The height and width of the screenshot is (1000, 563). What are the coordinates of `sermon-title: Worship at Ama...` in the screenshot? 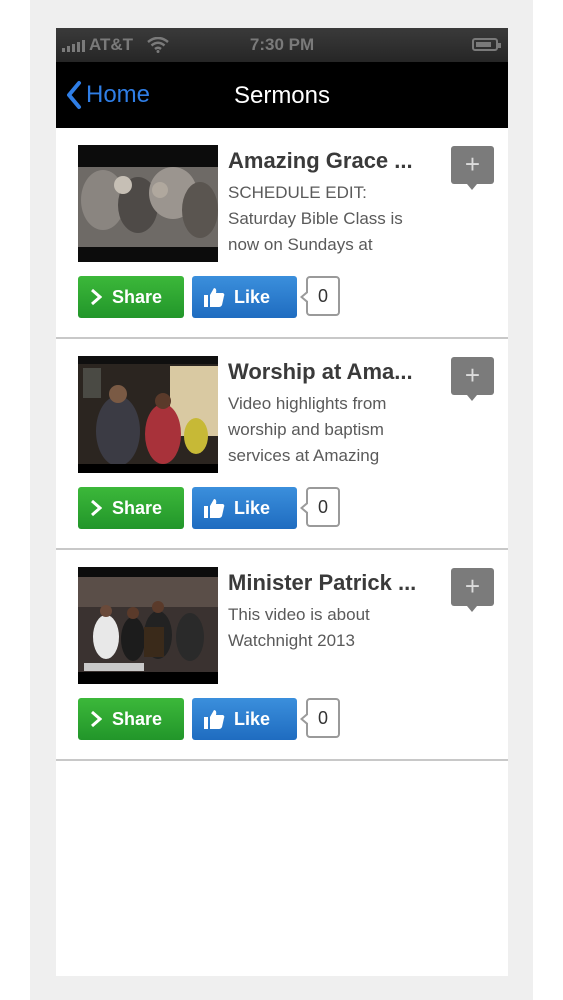 It's located at (328, 372).